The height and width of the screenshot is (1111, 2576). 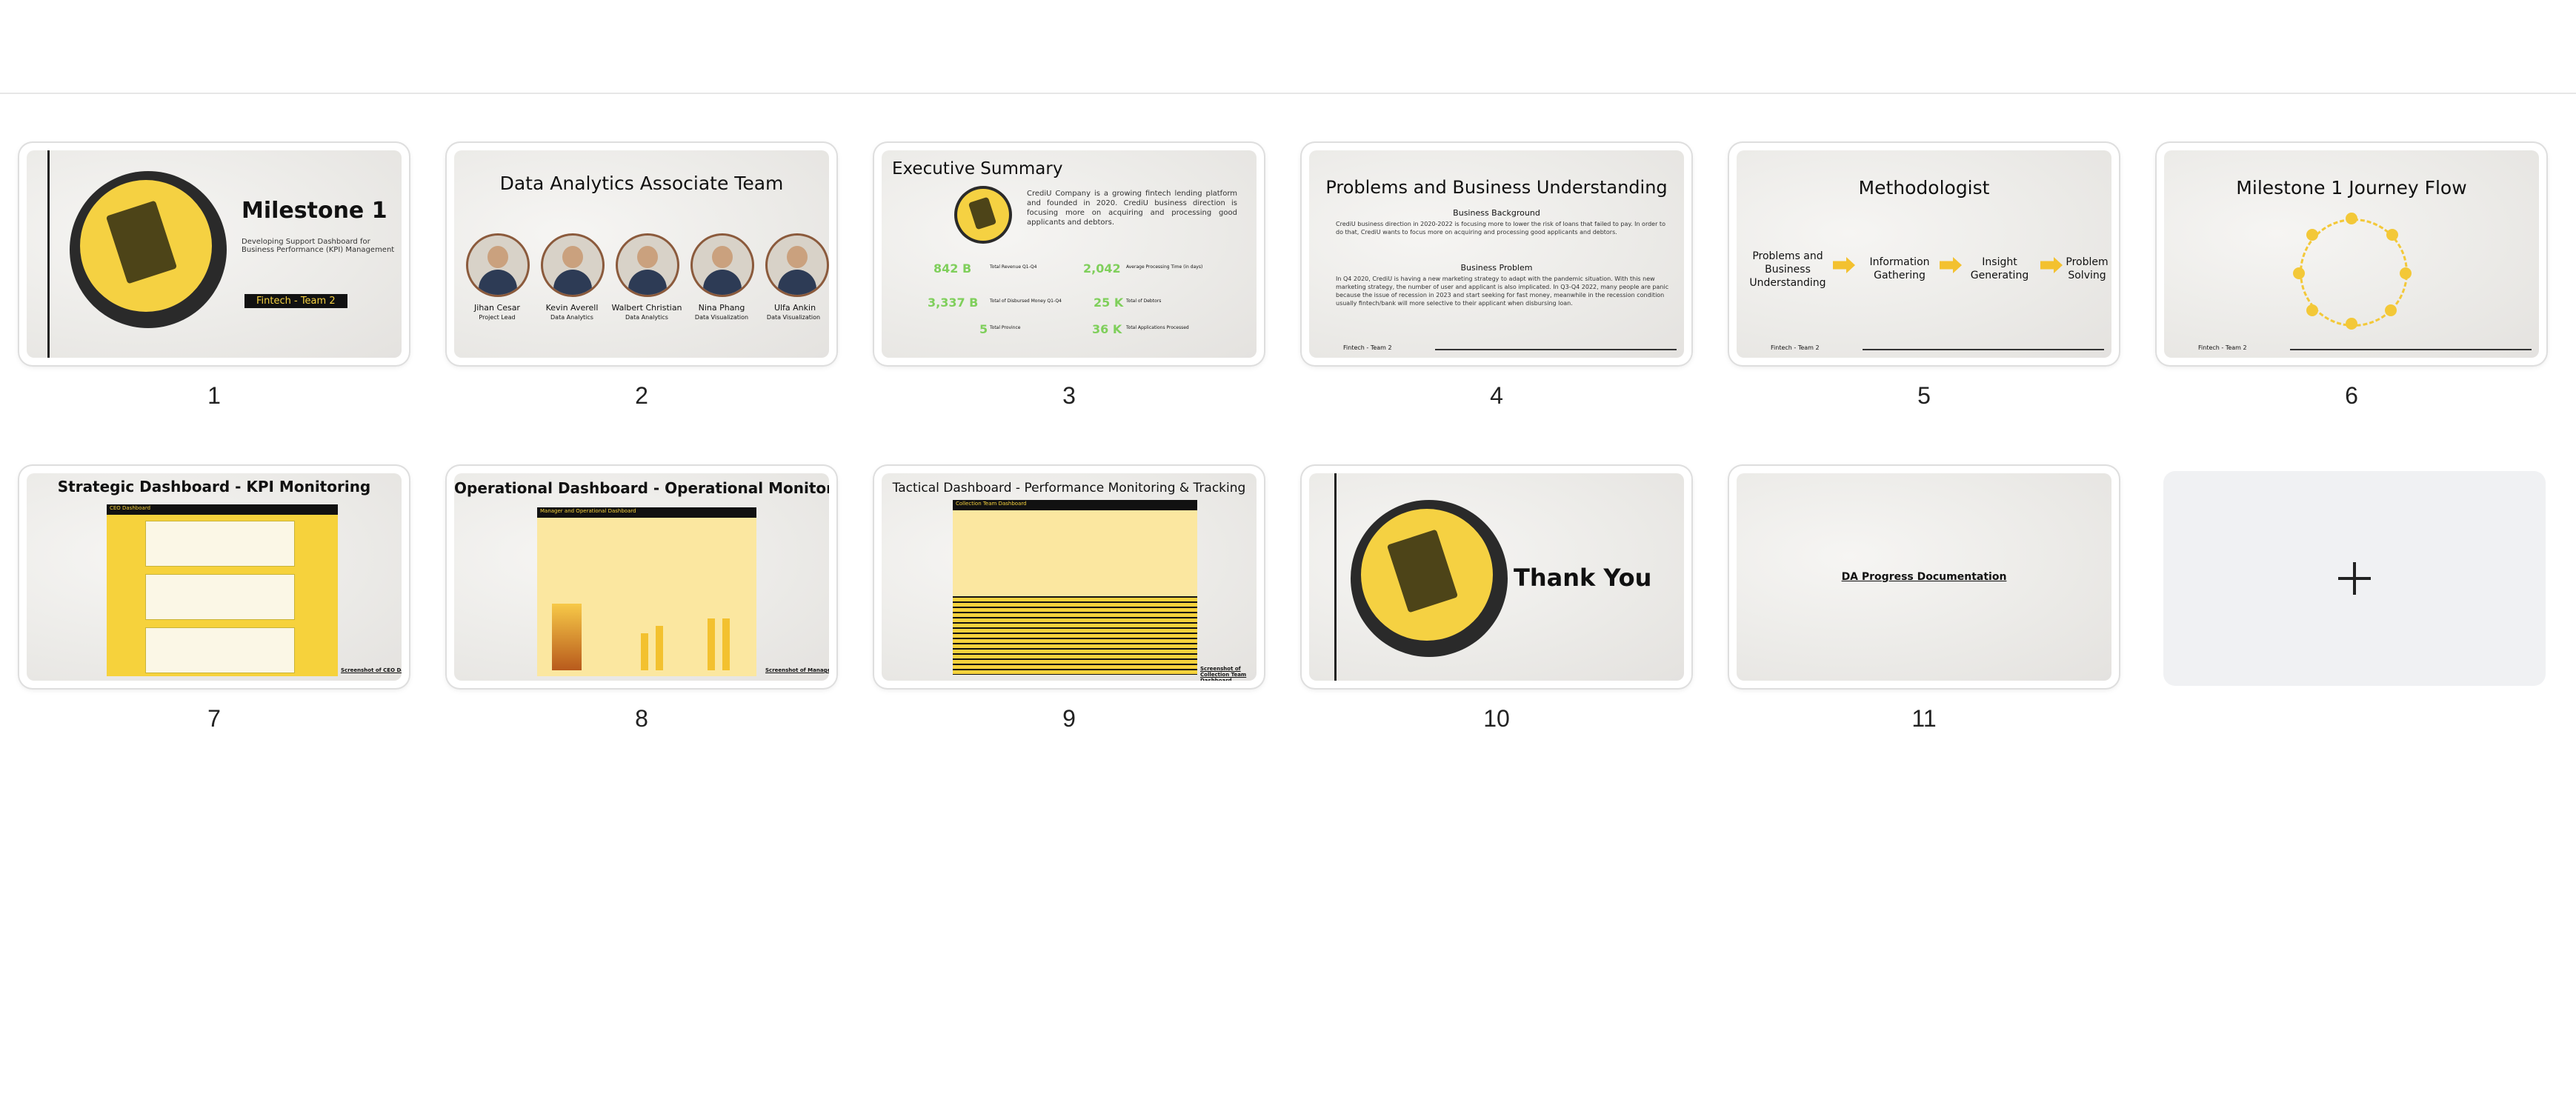 What do you see at coordinates (1583, 578) in the screenshot?
I see `slide-title: Thank You` at bounding box center [1583, 578].